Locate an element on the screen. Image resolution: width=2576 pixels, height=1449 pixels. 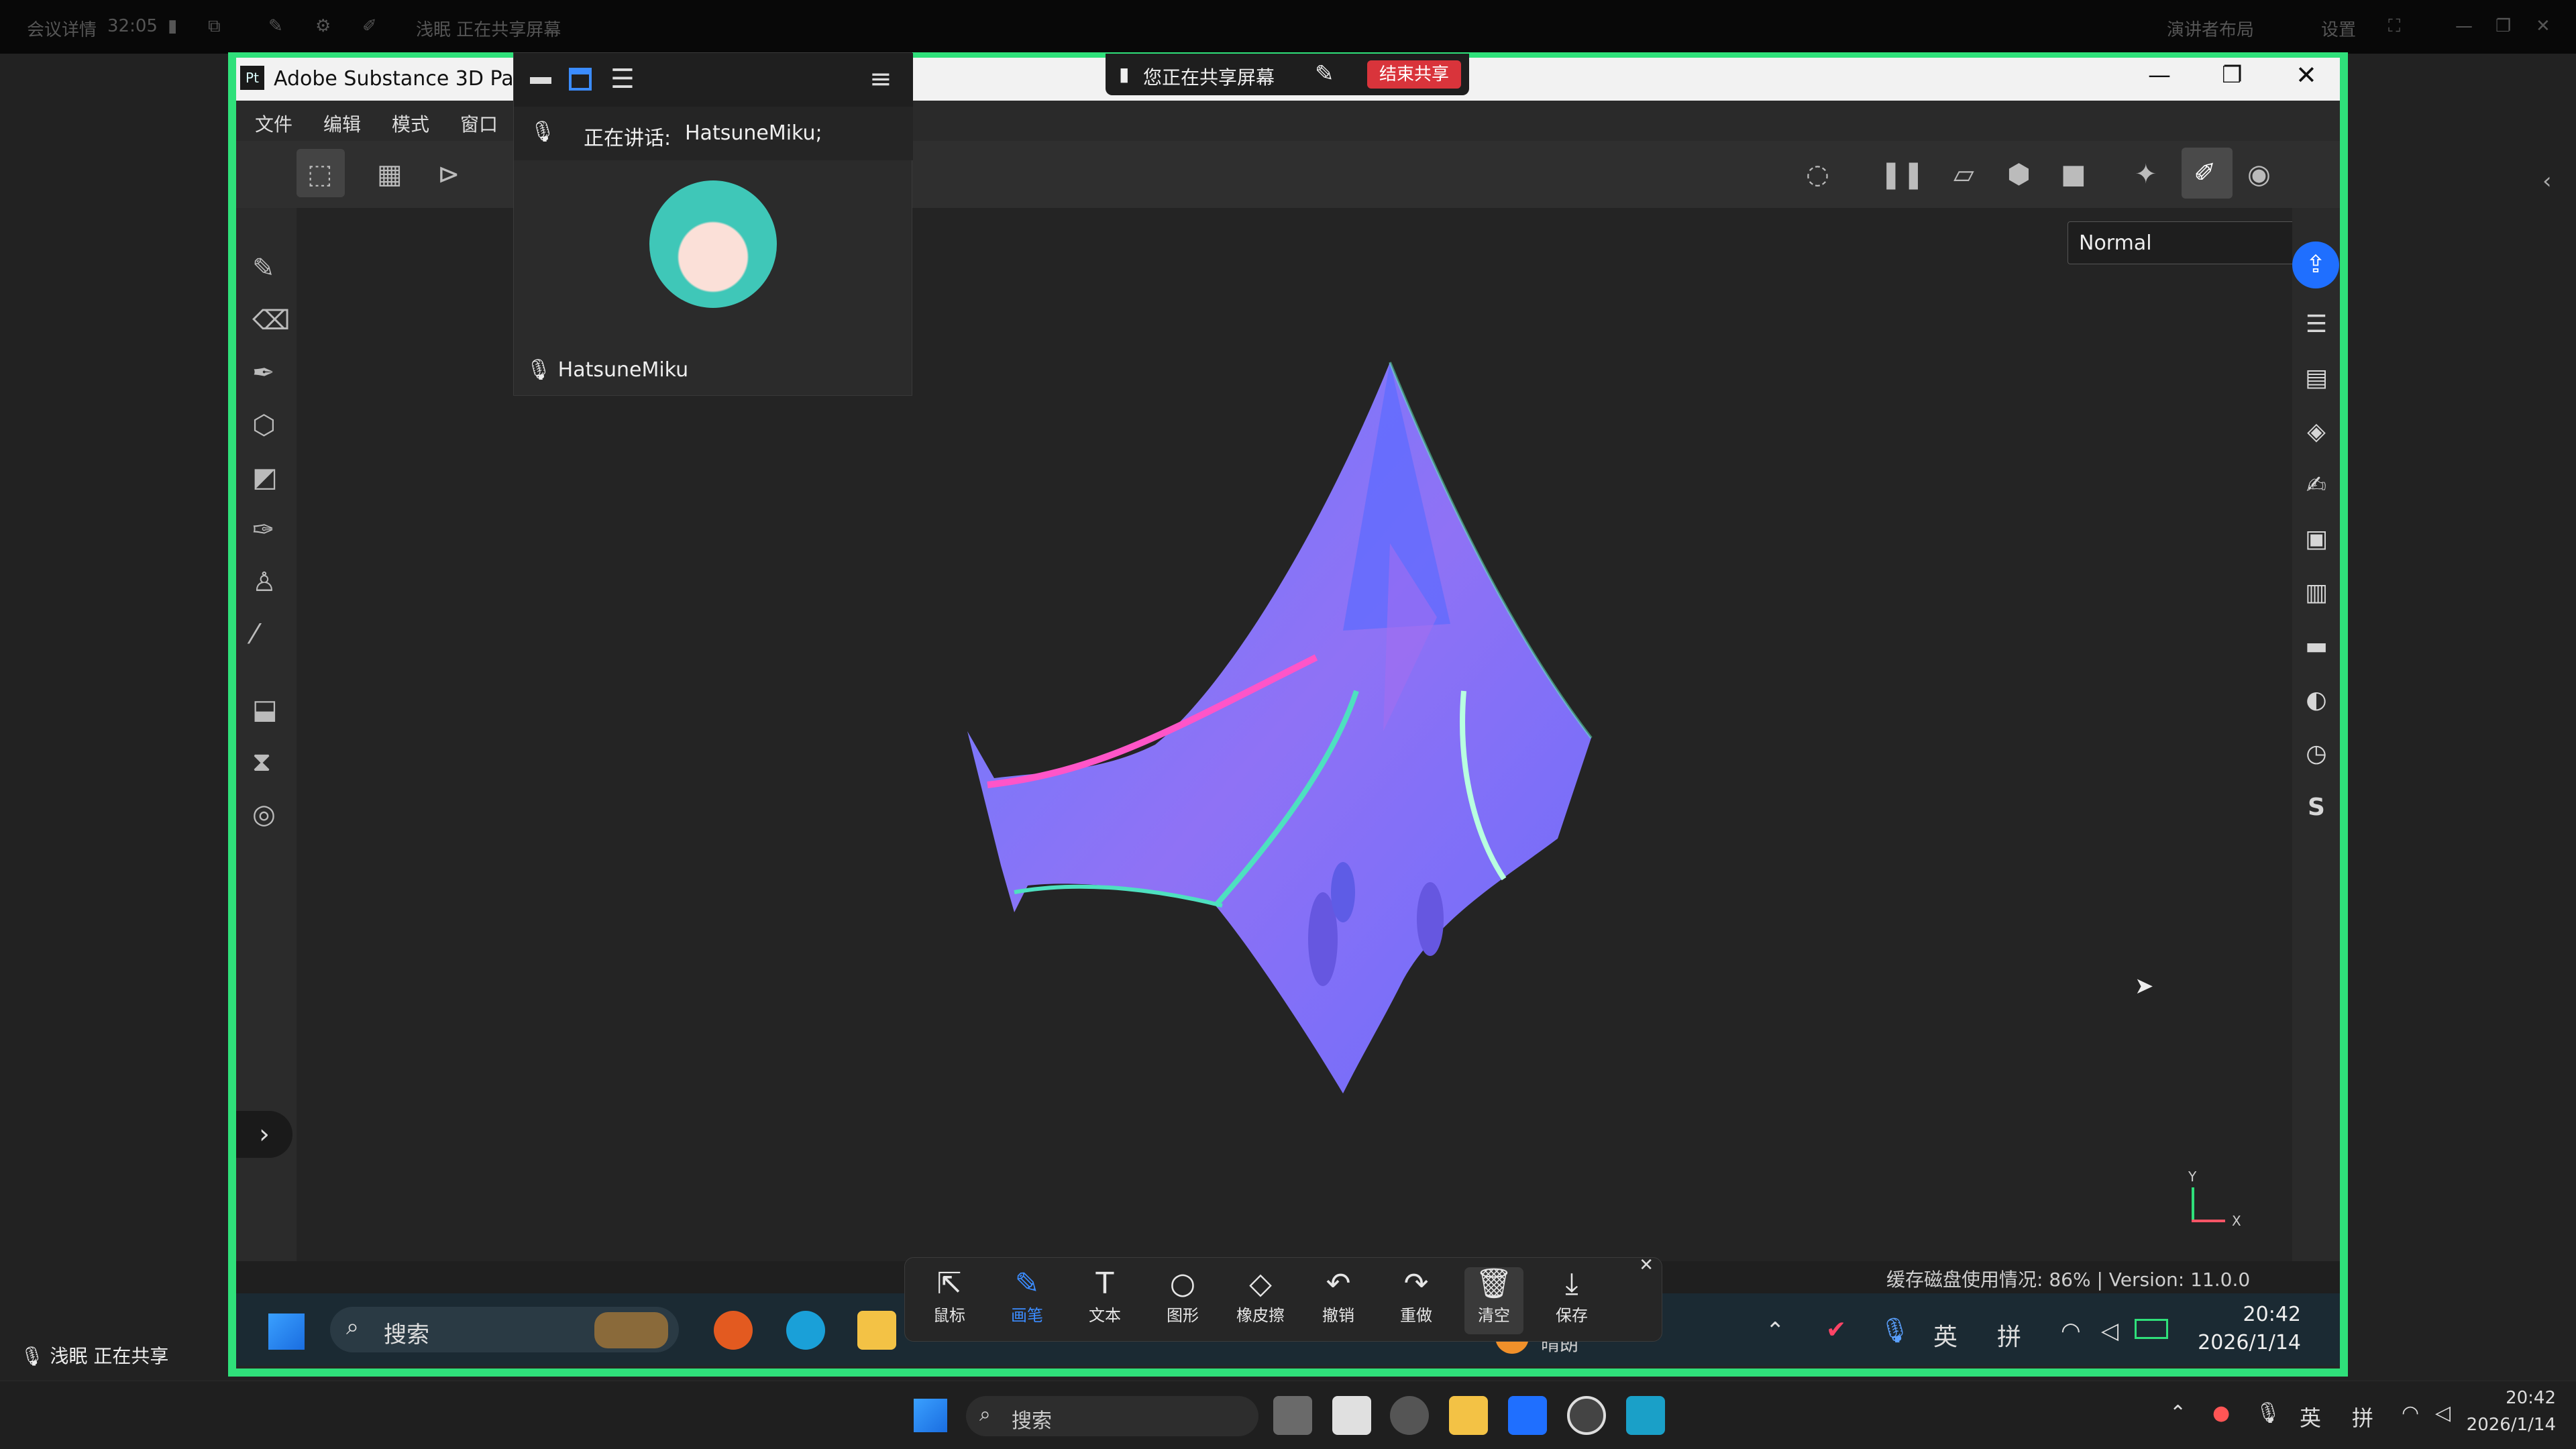
annot-shape-button: ○ 图形 is located at coordinates (1182, 1300).